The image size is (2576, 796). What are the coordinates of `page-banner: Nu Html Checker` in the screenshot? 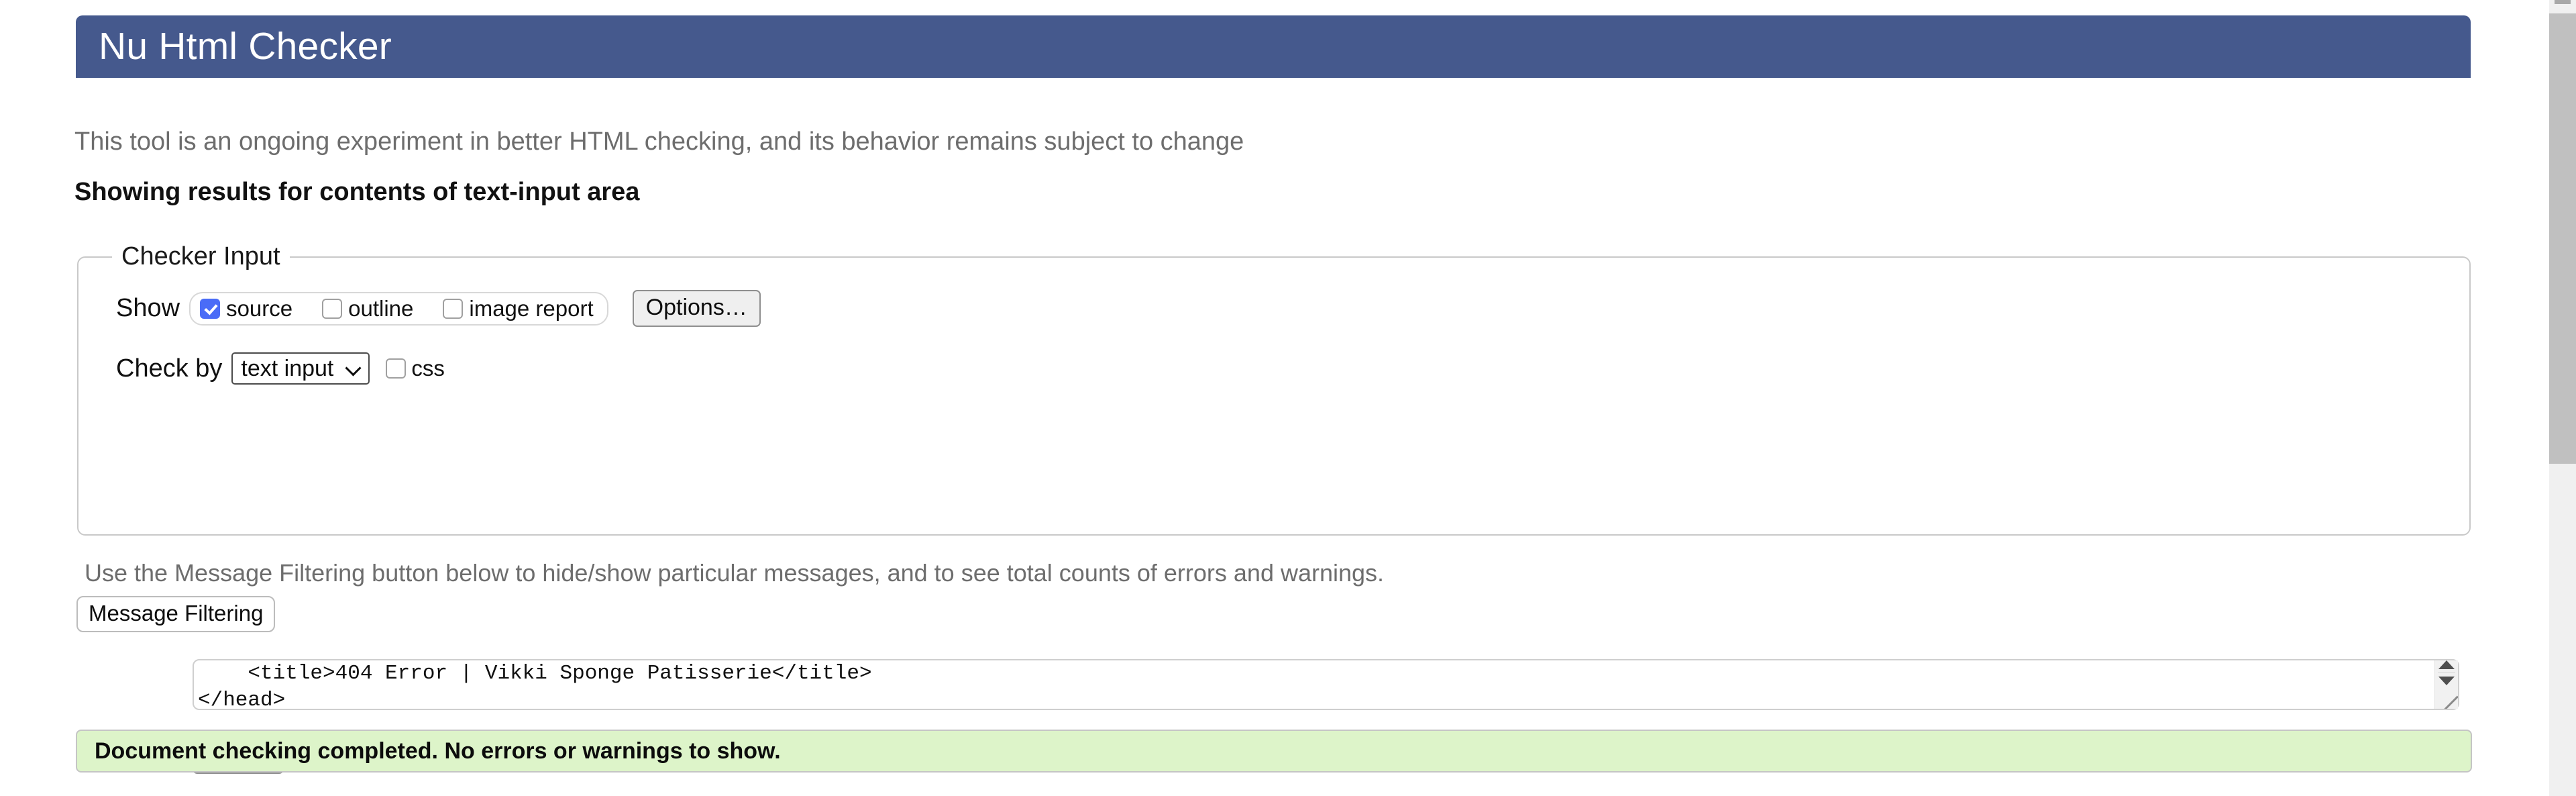 It's located at (1273, 46).